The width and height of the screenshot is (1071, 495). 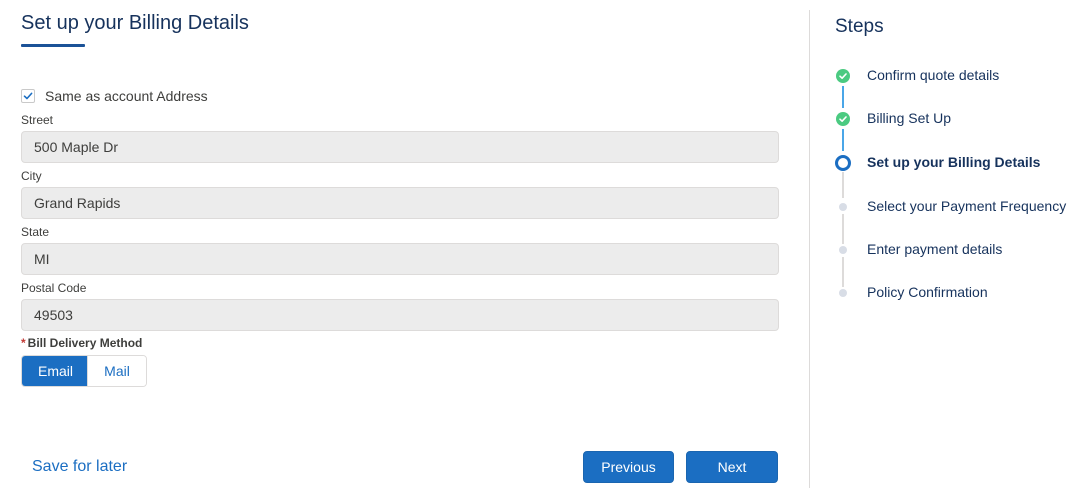 What do you see at coordinates (55, 371) in the screenshot?
I see `email-option-button: Email` at bounding box center [55, 371].